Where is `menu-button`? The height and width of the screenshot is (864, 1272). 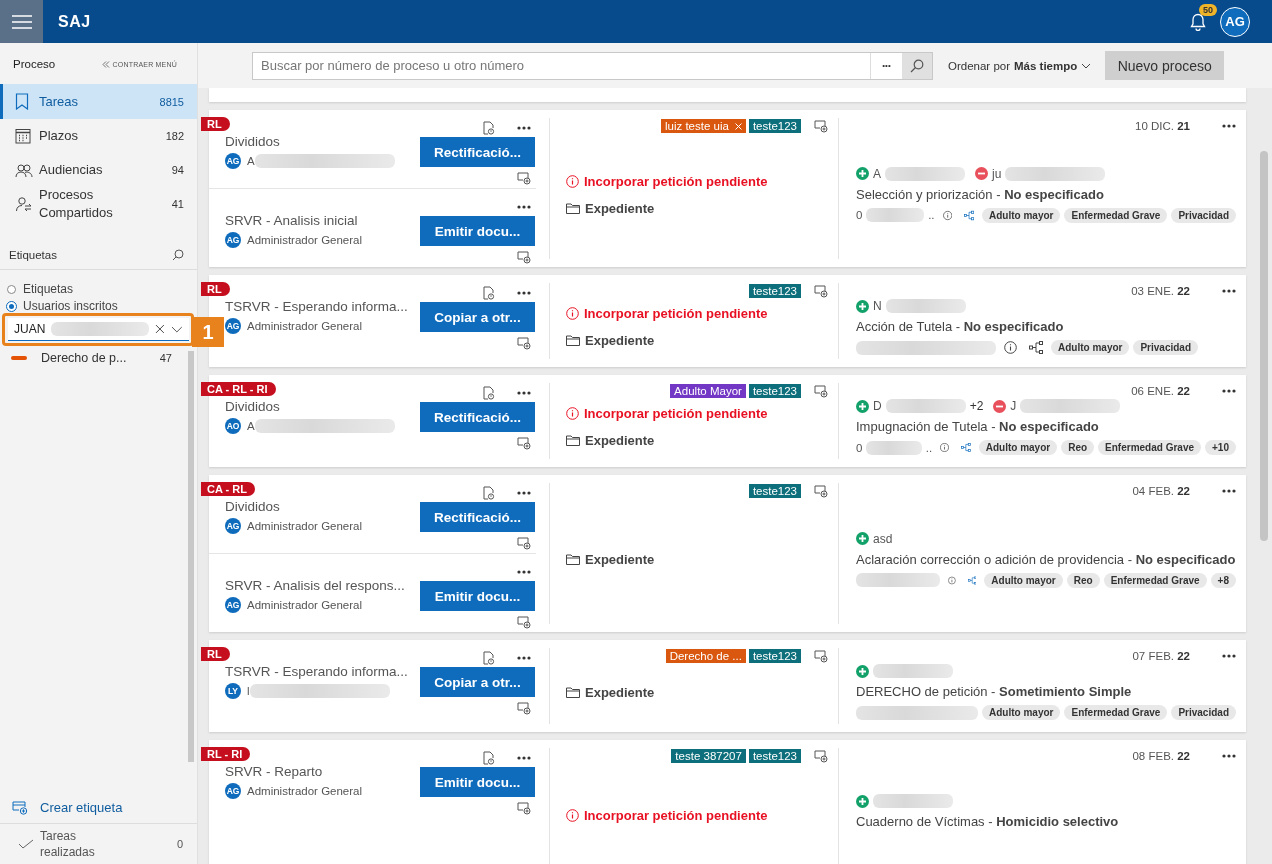
menu-button is located at coordinates (21, 21).